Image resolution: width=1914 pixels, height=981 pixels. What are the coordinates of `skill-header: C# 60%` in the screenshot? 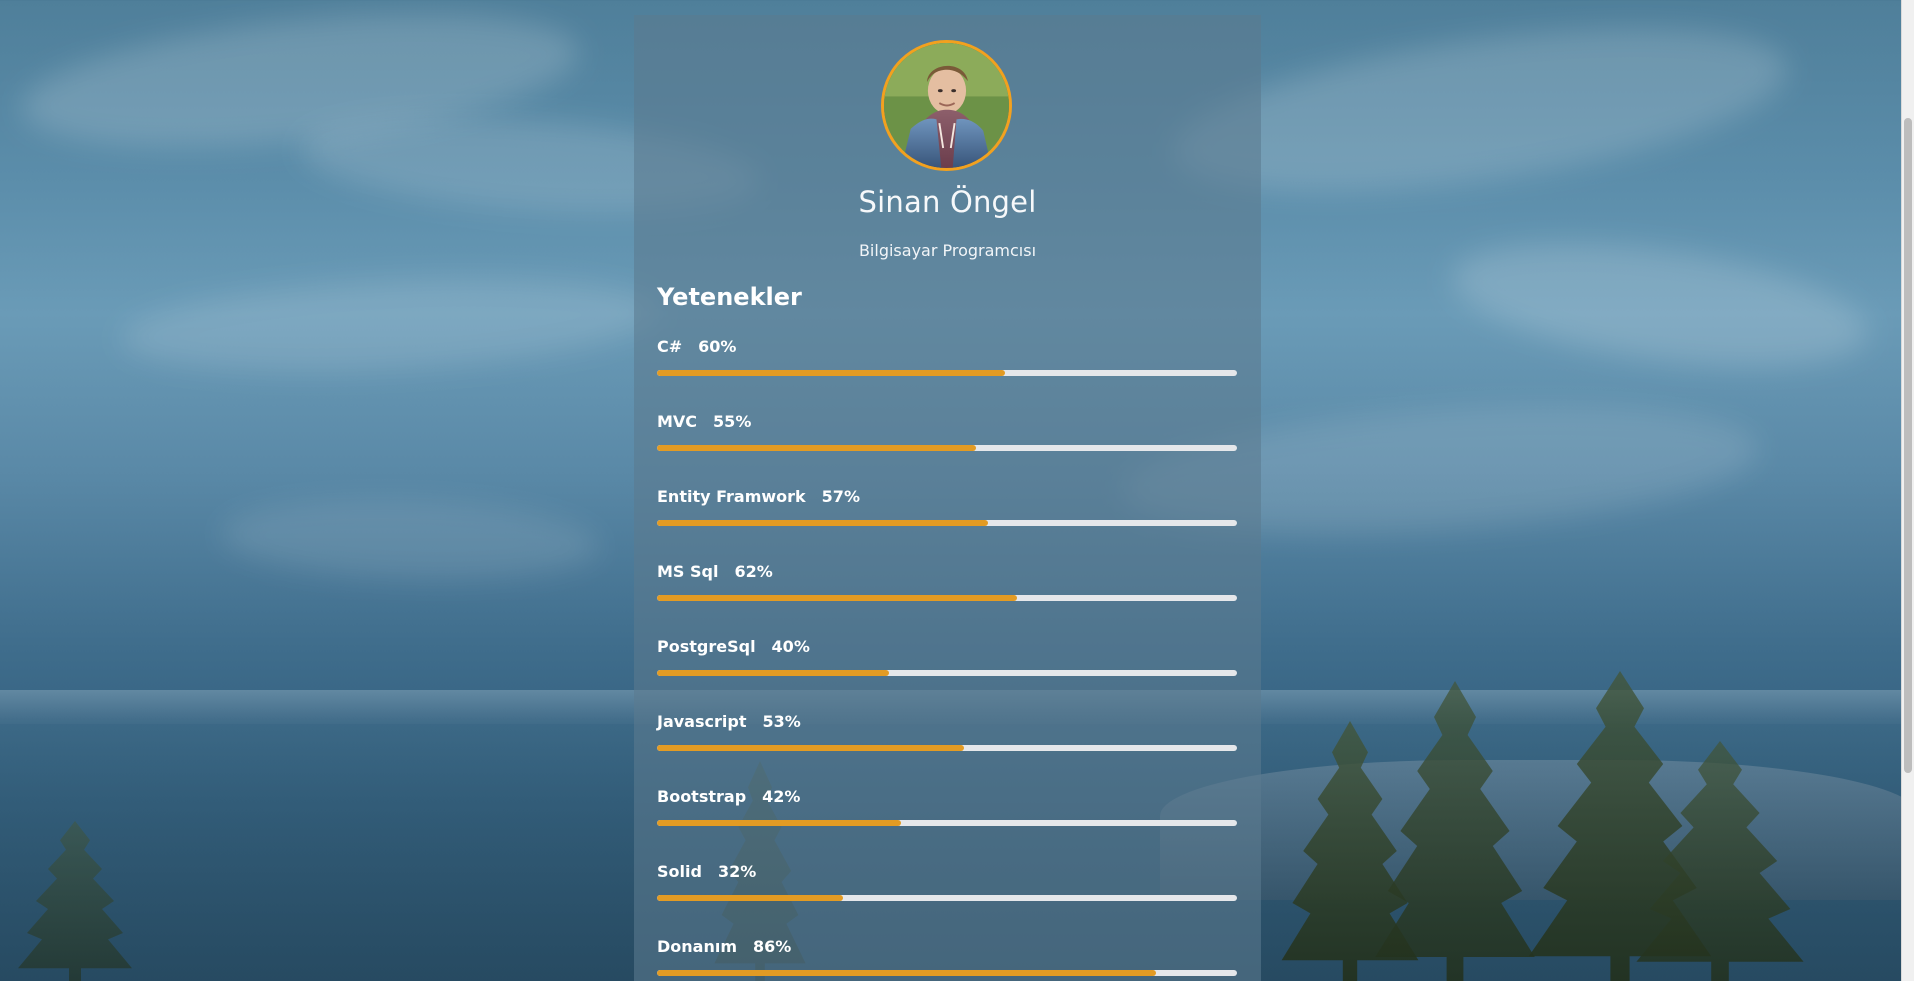 It's located at (947, 347).